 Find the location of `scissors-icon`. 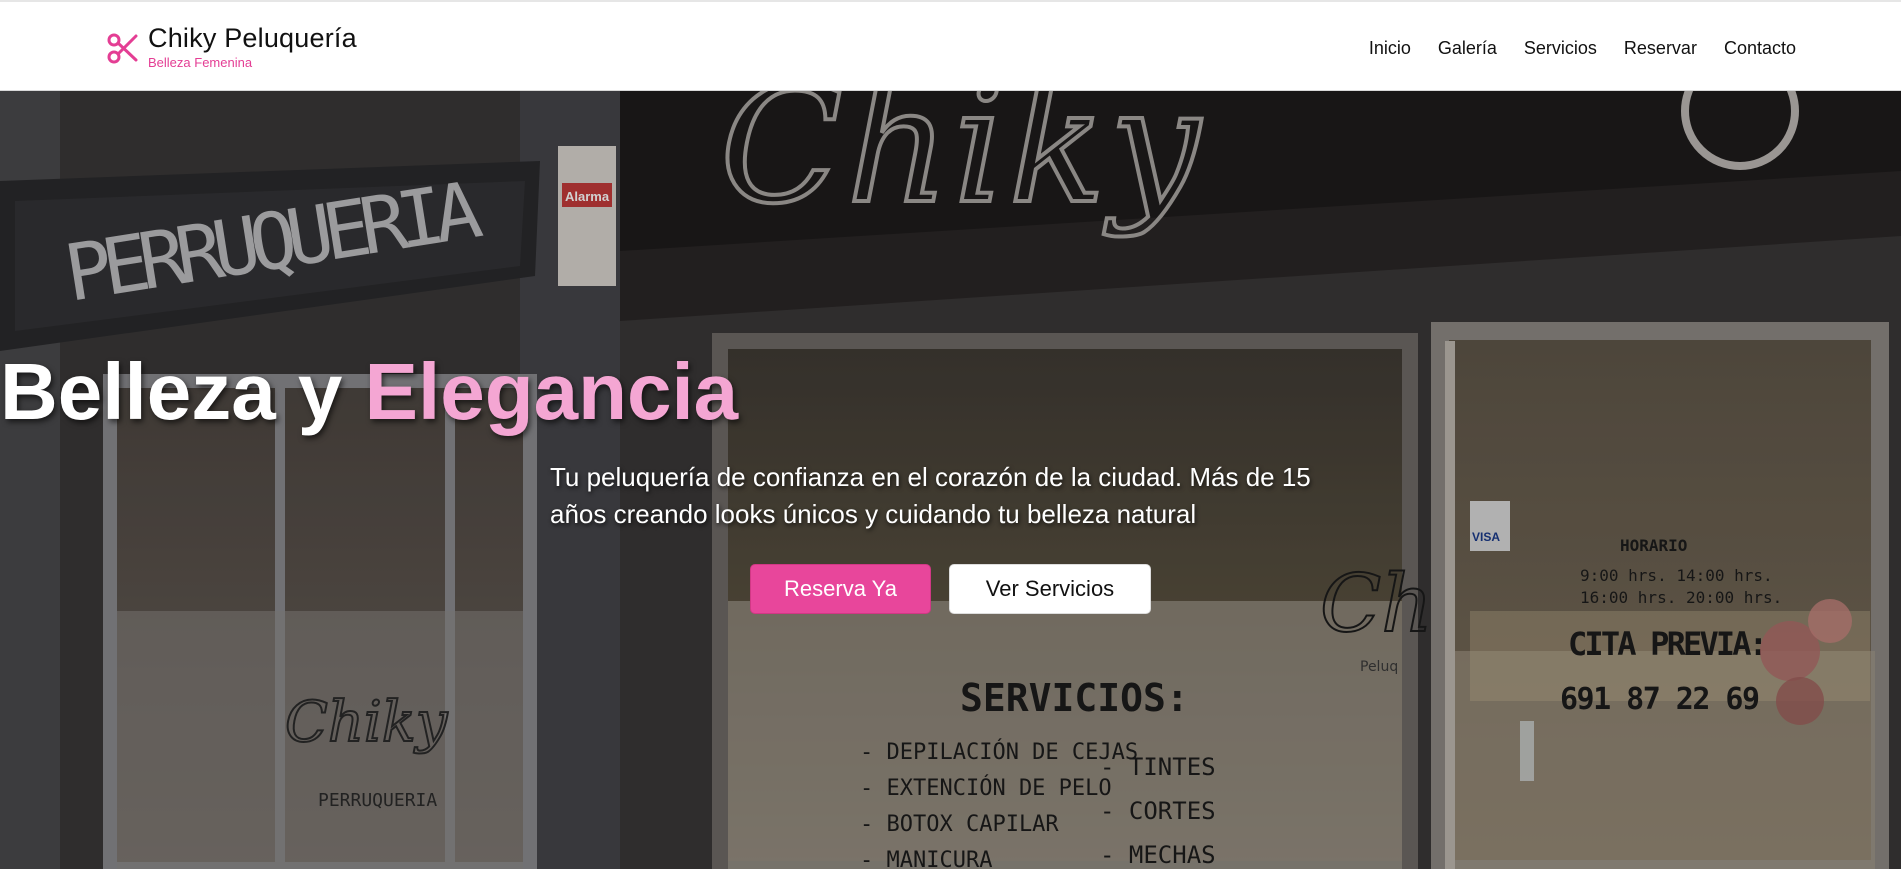

scissors-icon is located at coordinates (122, 48).